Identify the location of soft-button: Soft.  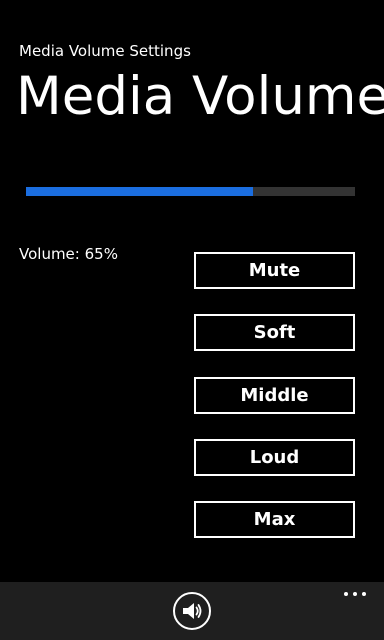
(274, 332).